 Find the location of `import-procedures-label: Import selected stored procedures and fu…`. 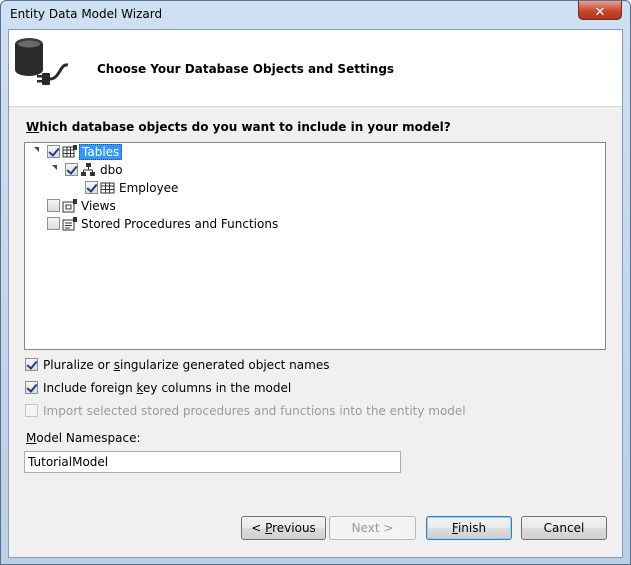

import-procedures-label: Import selected stored procedures and fu… is located at coordinates (254, 411).